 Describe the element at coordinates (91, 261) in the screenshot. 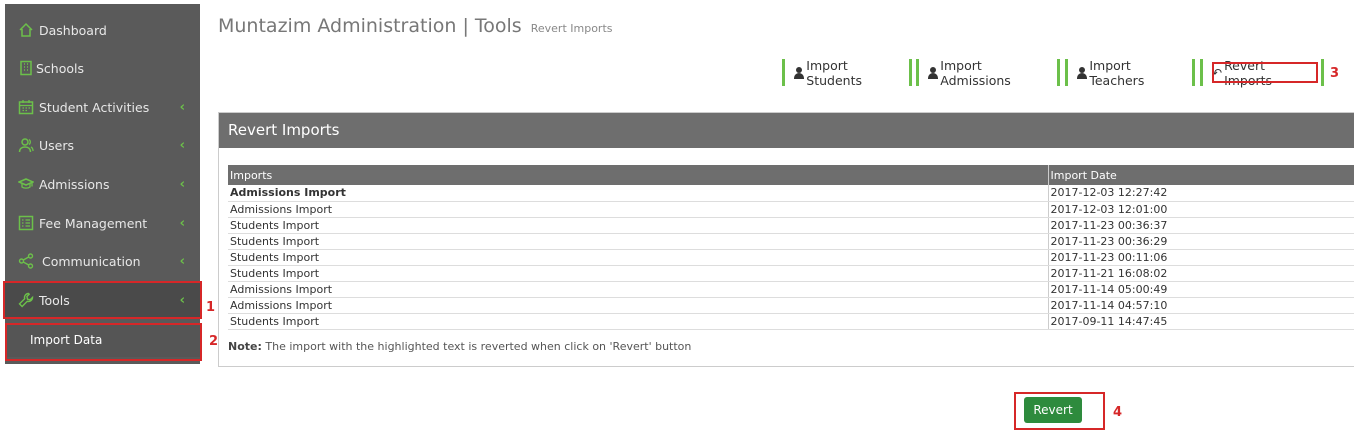

I see `sidebar-item-label: Communication` at that location.